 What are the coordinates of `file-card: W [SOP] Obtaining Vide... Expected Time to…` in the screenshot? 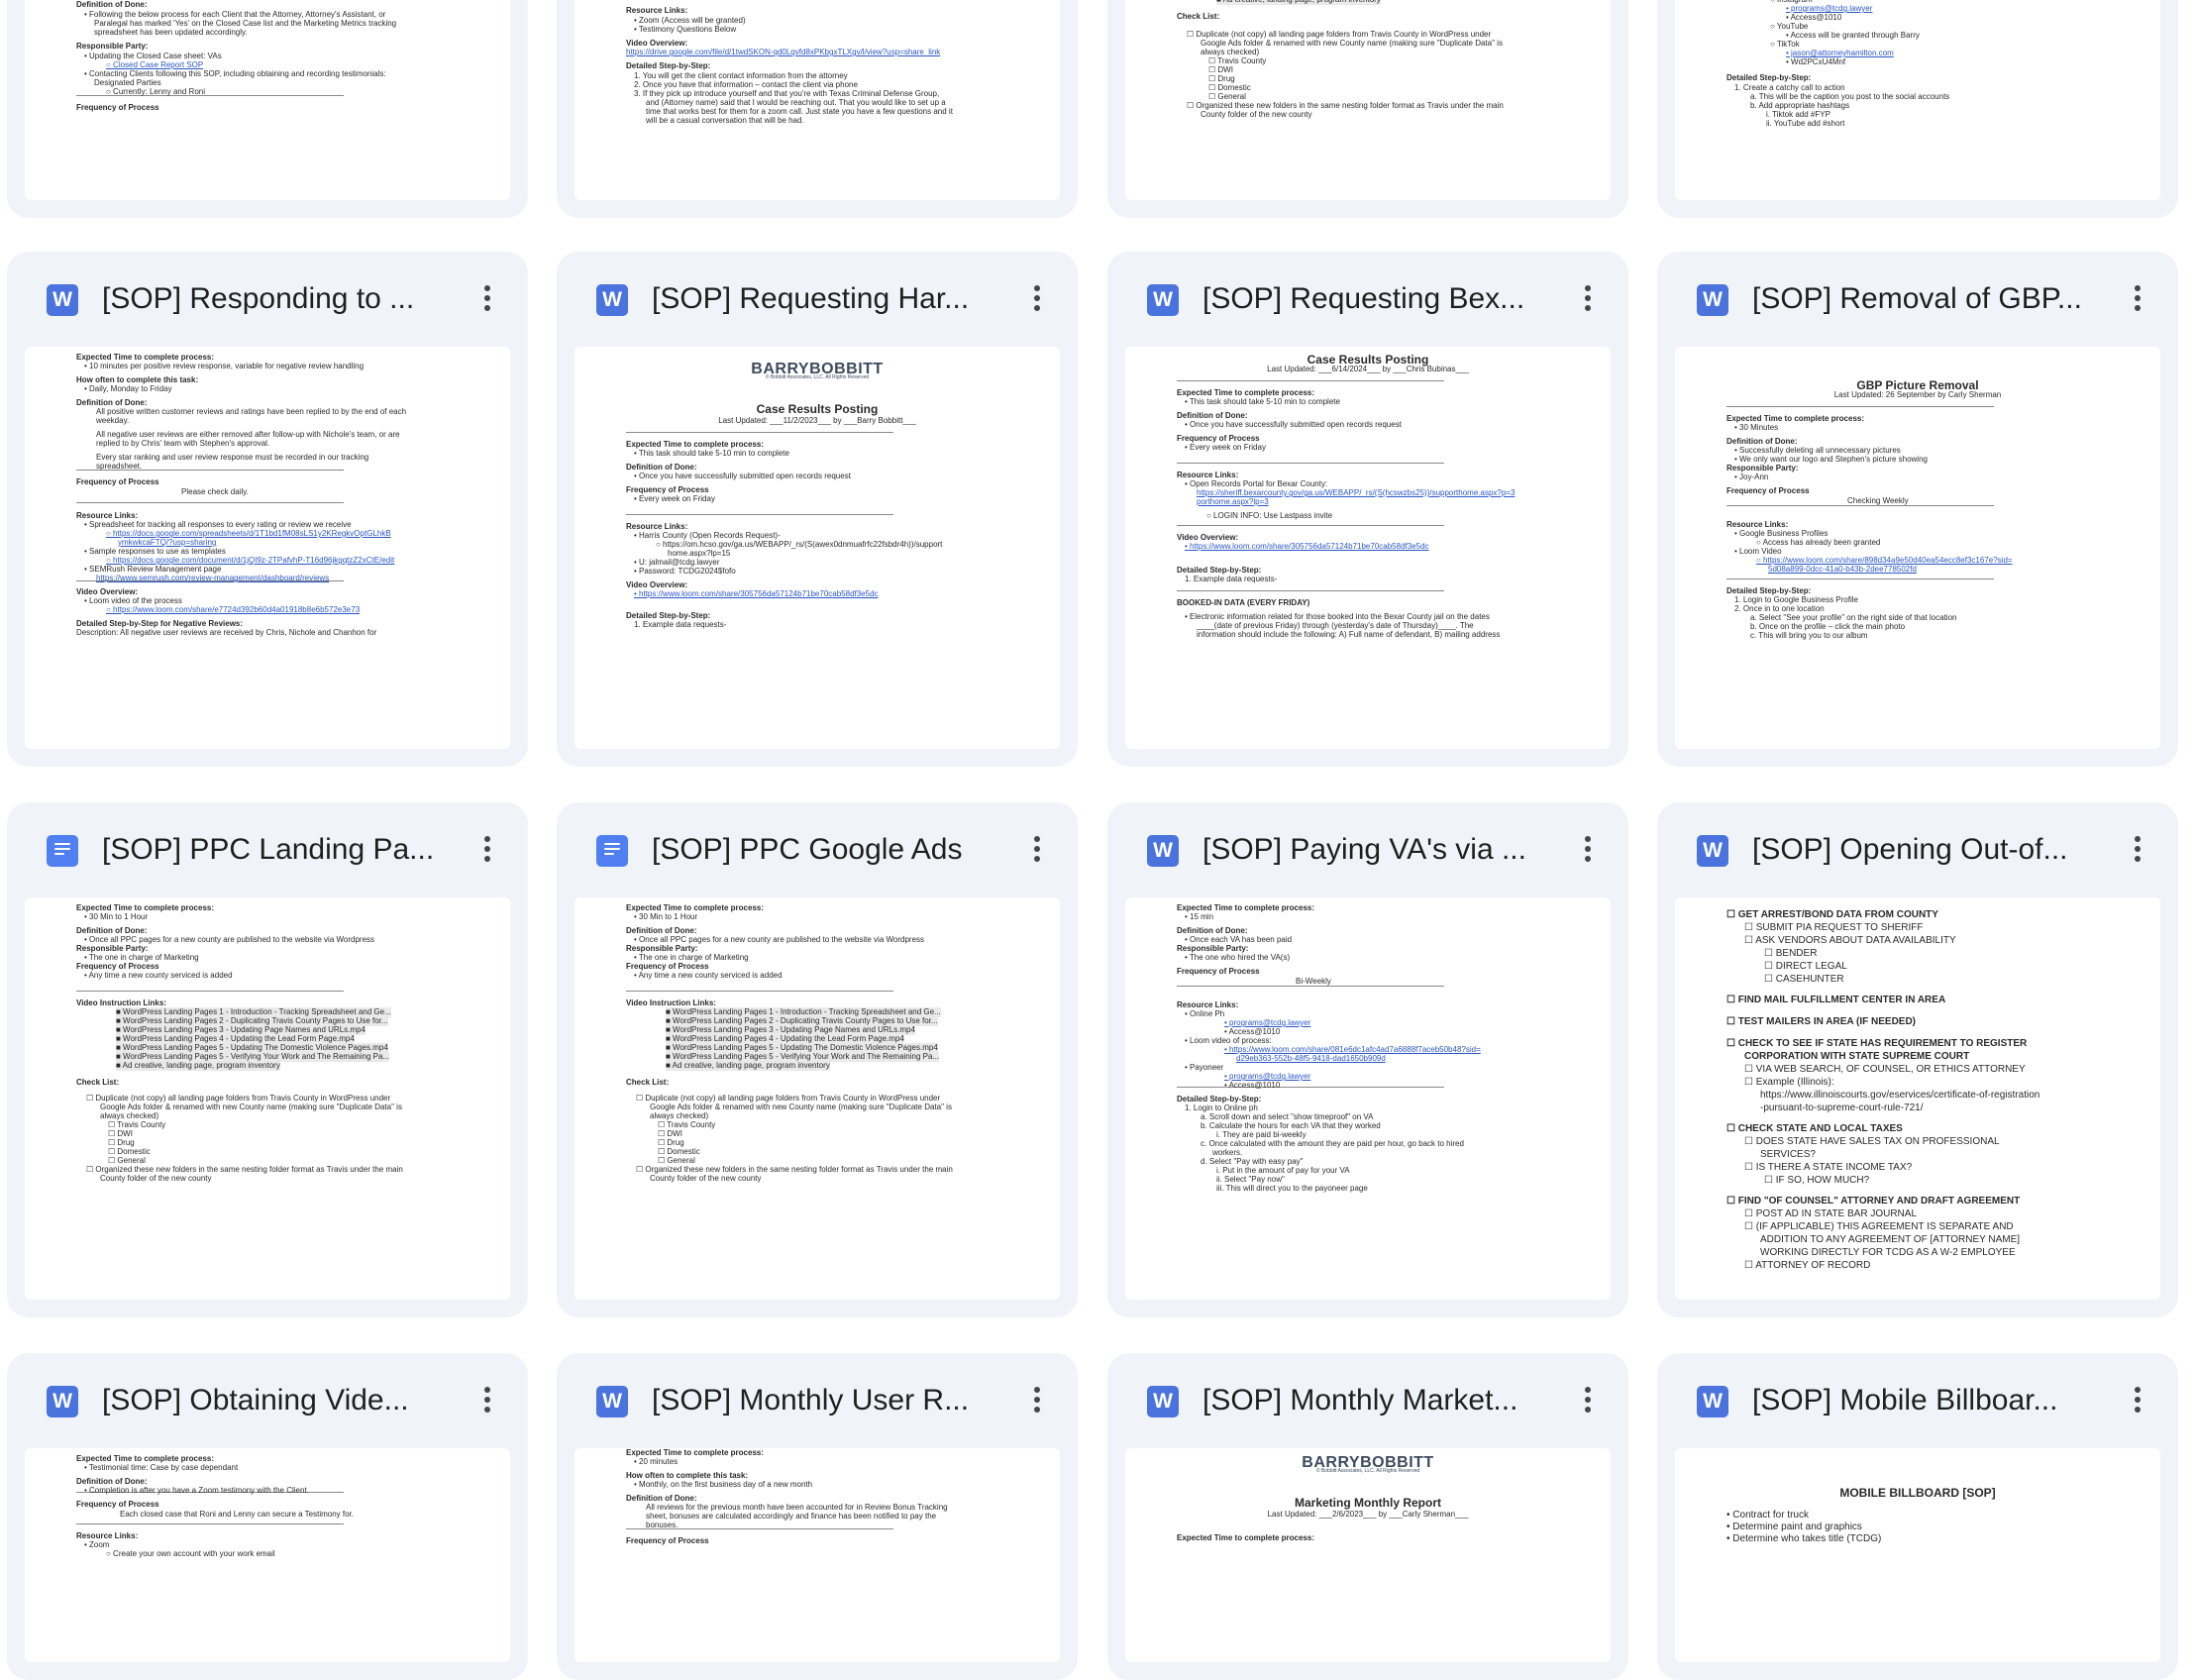 It's located at (267, 1516).